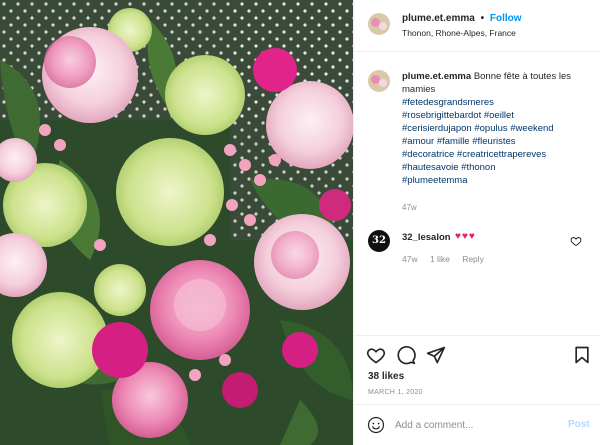 This screenshot has height=445, width=600. Describe the element at coordinates (379, 241) in the screenshot. I see `commenter-avatar: 32` at that location.